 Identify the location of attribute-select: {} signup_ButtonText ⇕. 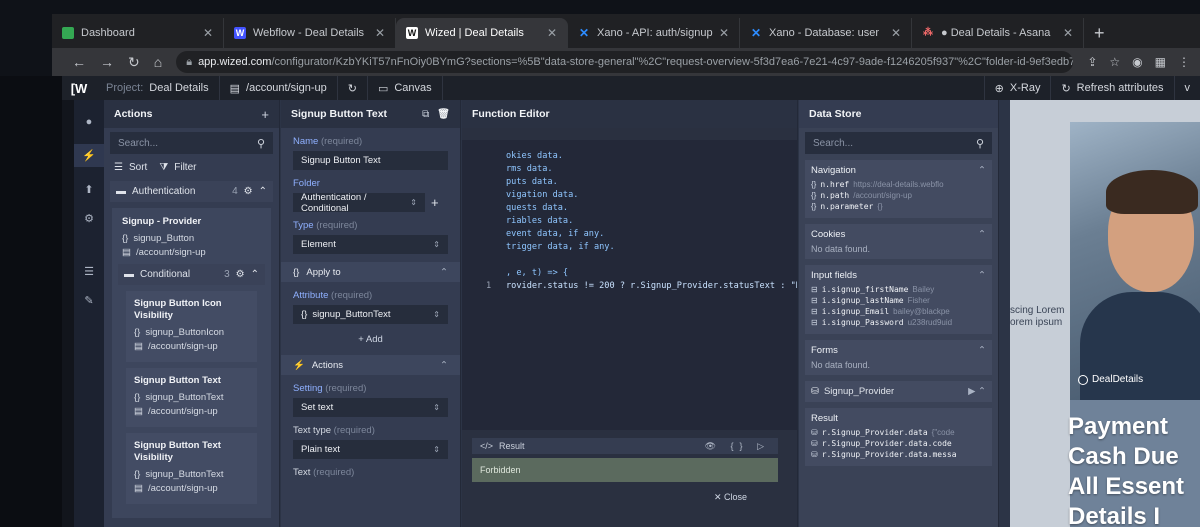
(370, 314).